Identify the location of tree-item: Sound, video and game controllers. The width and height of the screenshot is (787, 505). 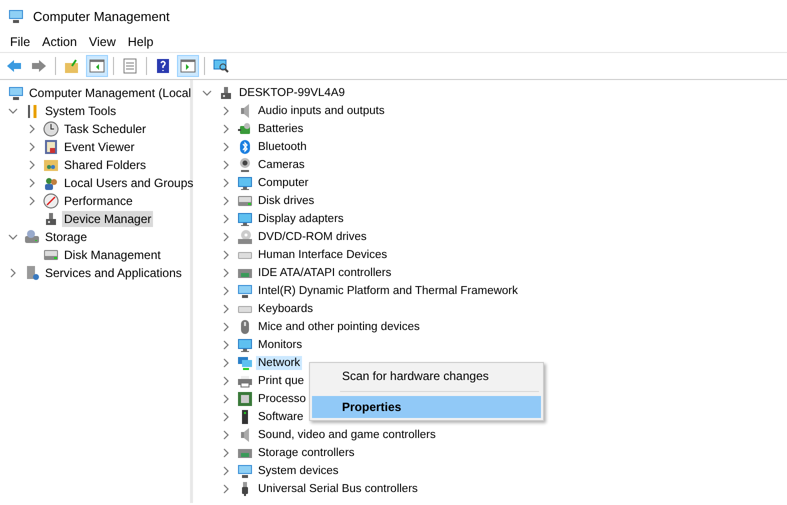
(347, 435).